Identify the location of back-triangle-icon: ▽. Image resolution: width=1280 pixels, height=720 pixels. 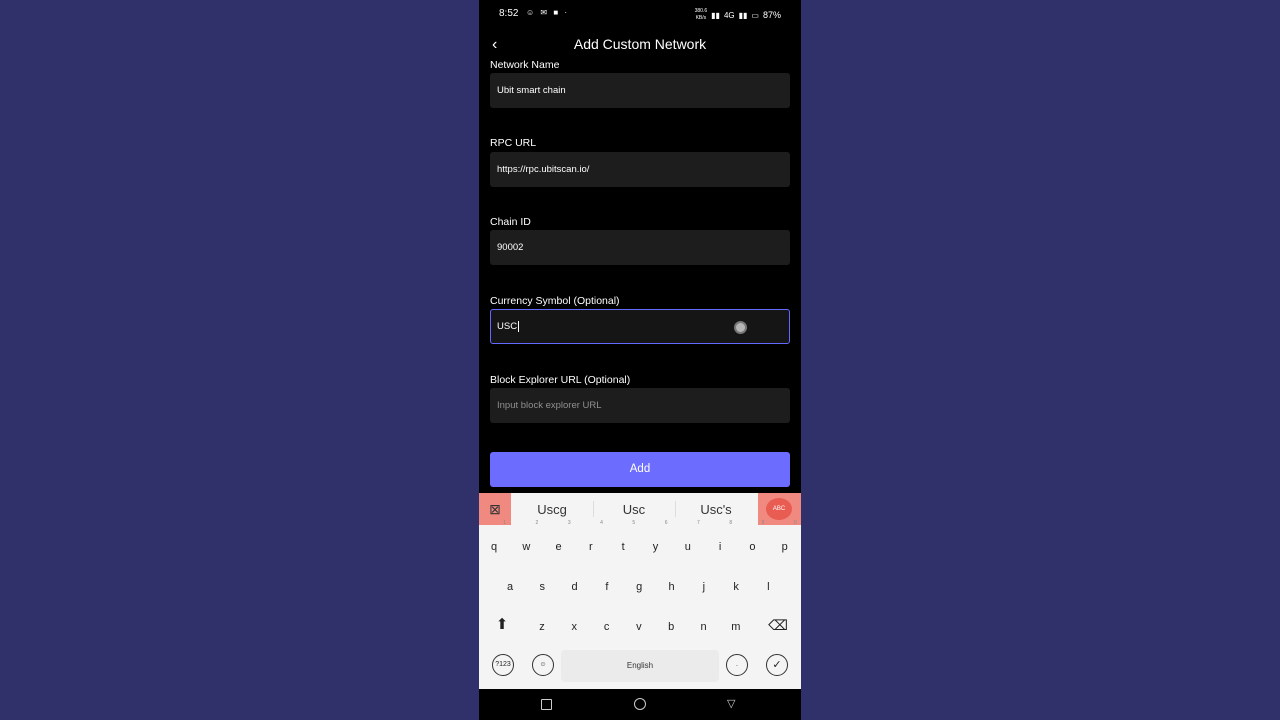
(731, 703).